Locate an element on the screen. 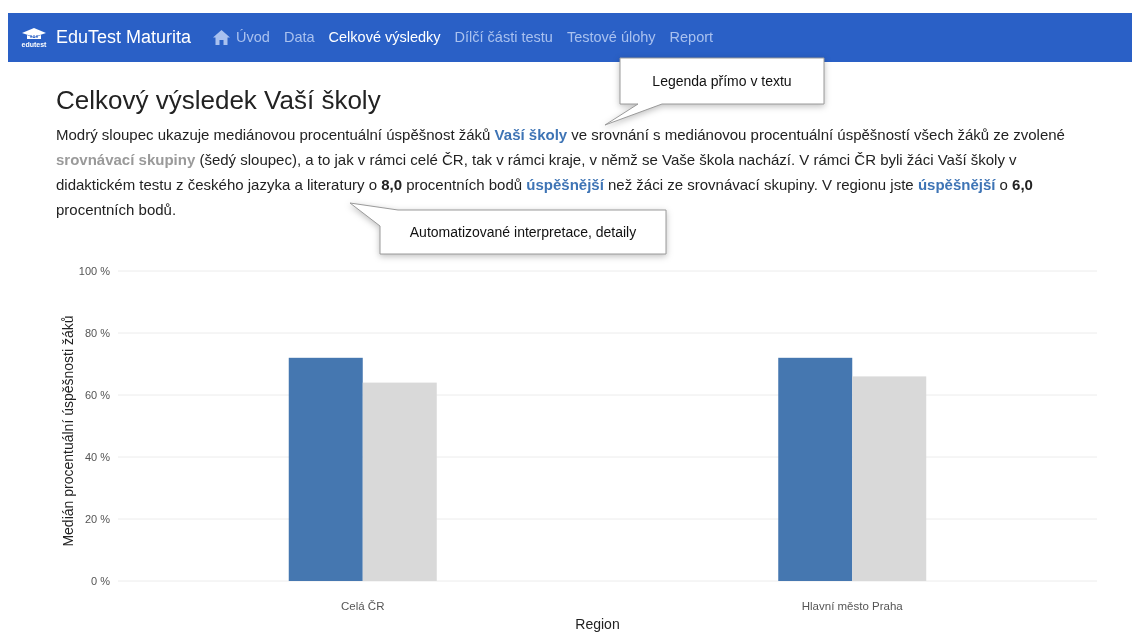 Image resolution: width=1132 pixels, height=635 pixels. y-tick-label: 40 % is located at coordinates (97, 457).